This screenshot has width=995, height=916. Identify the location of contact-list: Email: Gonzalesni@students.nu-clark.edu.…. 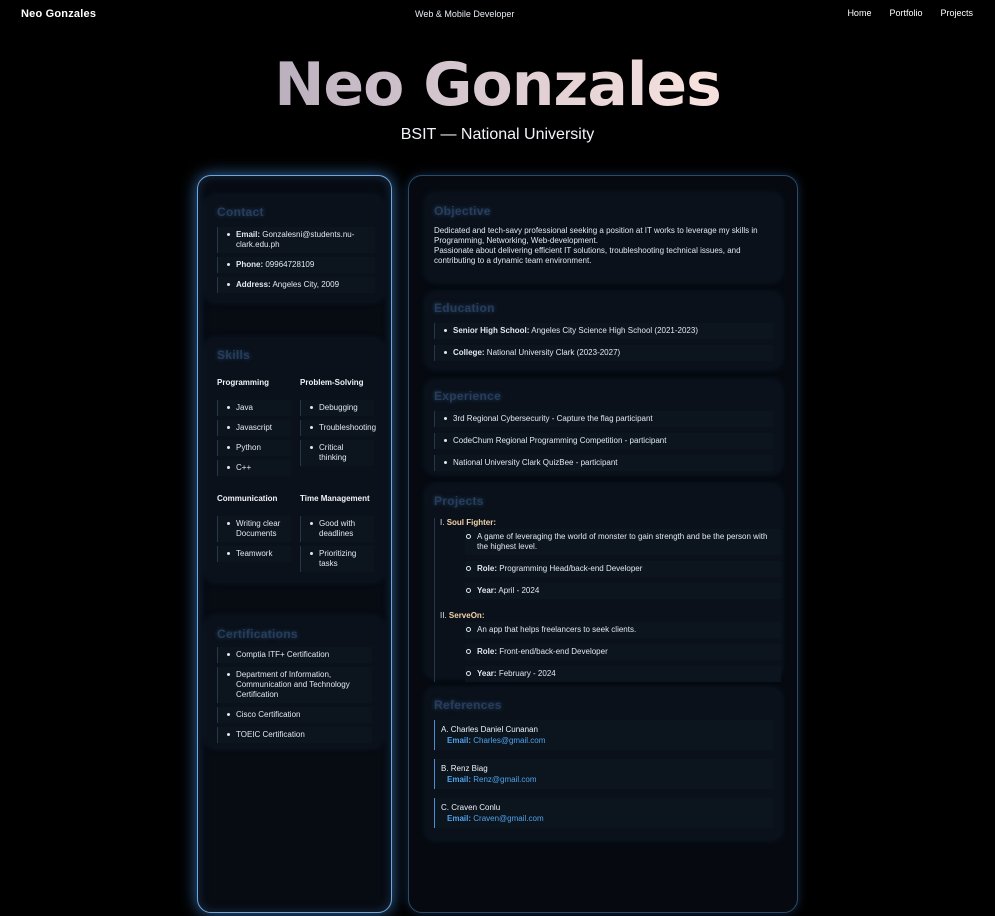
(296, 260).